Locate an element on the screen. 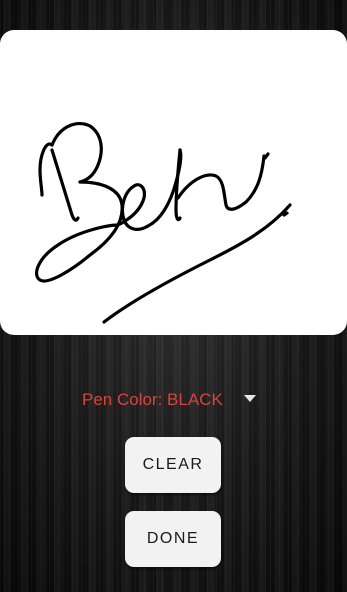  pen-color-dropdown: Pen Color: BLACK is located at coordinates (170, 399).